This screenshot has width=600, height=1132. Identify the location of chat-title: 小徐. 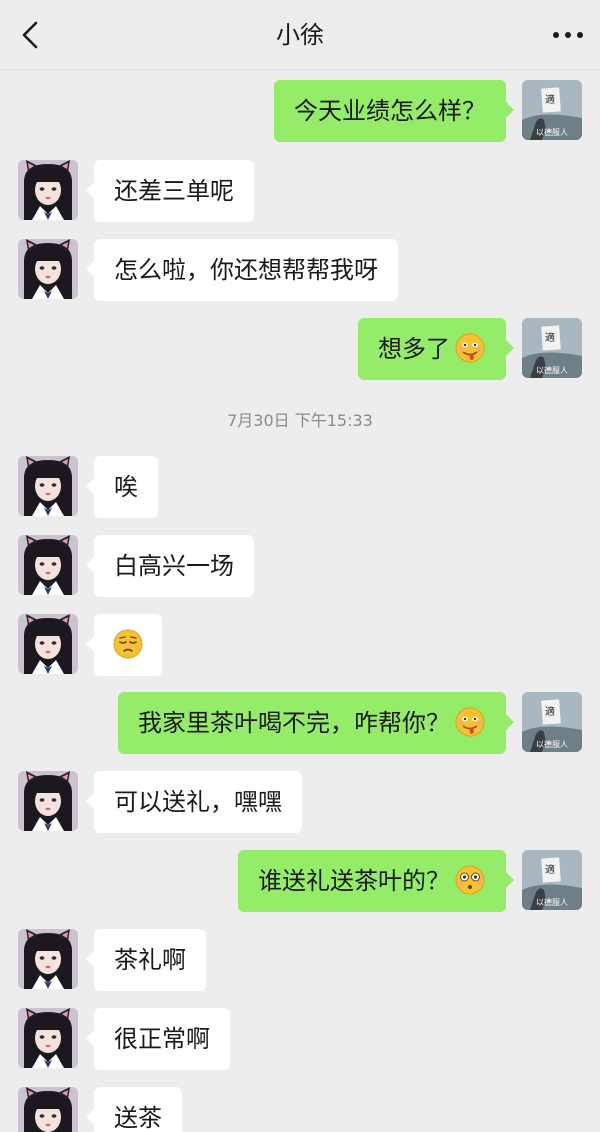
(300, 35).